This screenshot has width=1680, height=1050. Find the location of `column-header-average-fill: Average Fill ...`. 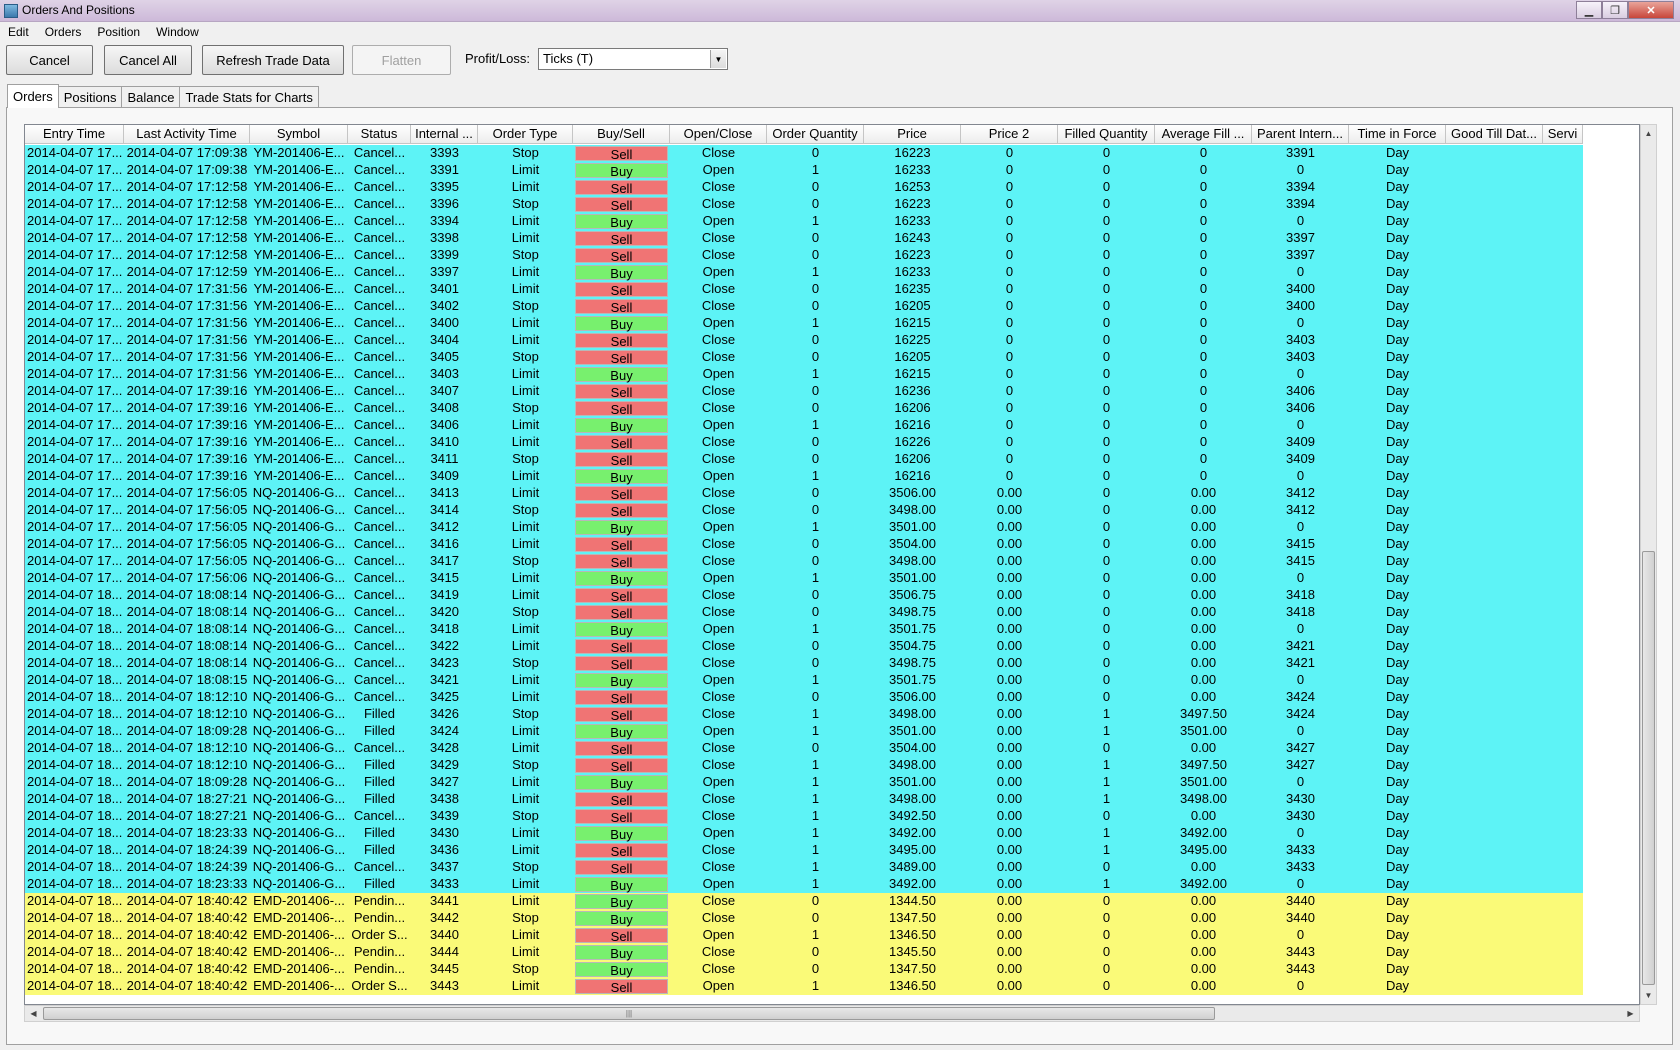

column-header-average-fill: Average Fill ... is located at coordinates (1203, 134).